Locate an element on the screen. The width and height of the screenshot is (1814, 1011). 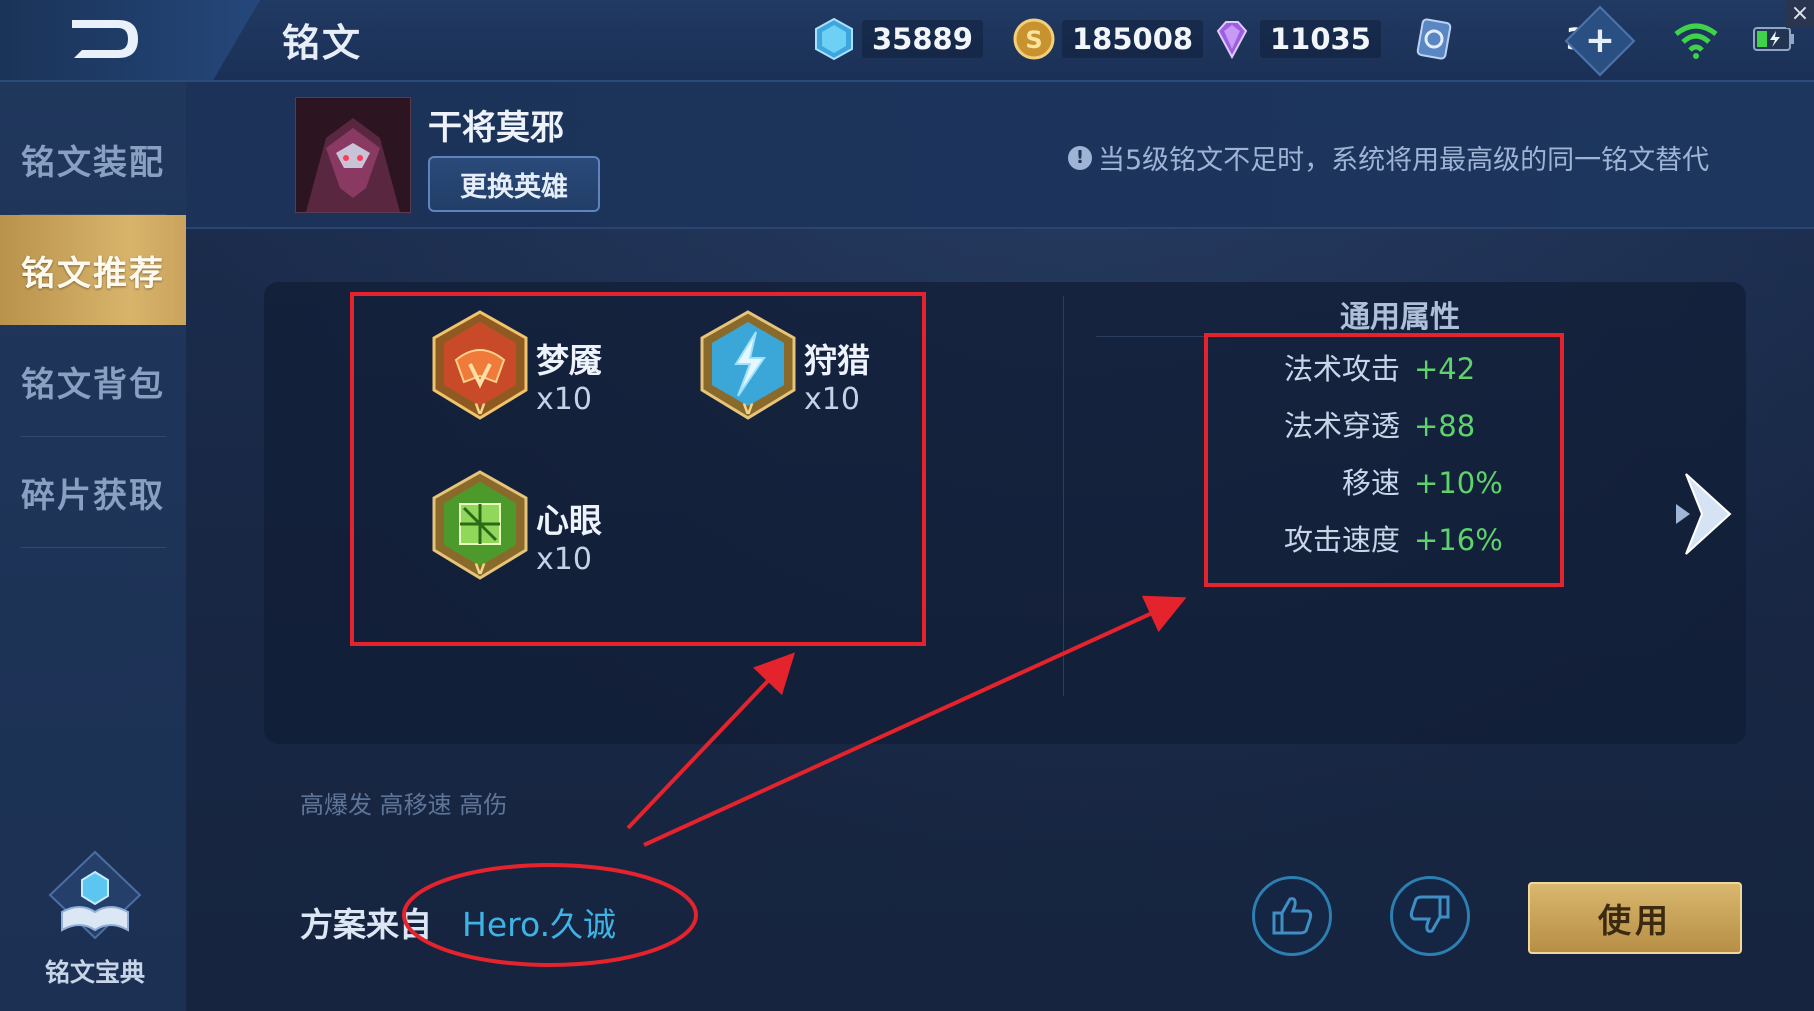
panel-divider is located at coordinates (1063, 496).